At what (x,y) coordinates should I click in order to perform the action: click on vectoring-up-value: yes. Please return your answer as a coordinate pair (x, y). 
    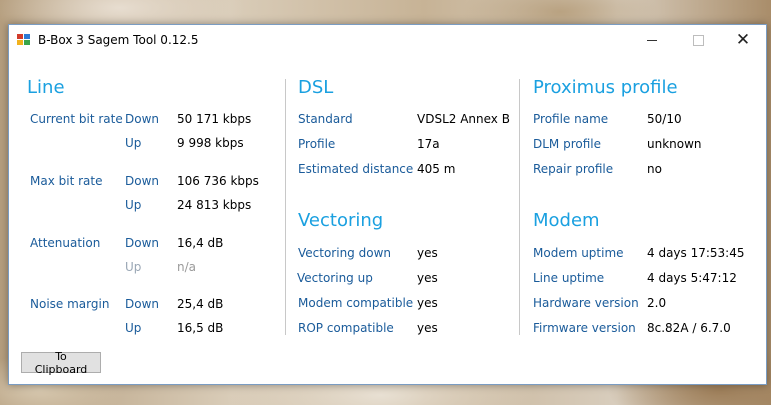
    Looking at the image, I should click on (427, 278).